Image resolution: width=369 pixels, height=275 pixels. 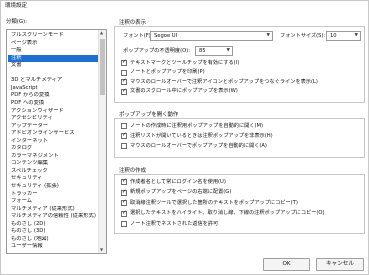 What do you see at coordinates (53, 126) in the screenshot?
I see `category-item: アップデーター` at bounding box center [53, 126].